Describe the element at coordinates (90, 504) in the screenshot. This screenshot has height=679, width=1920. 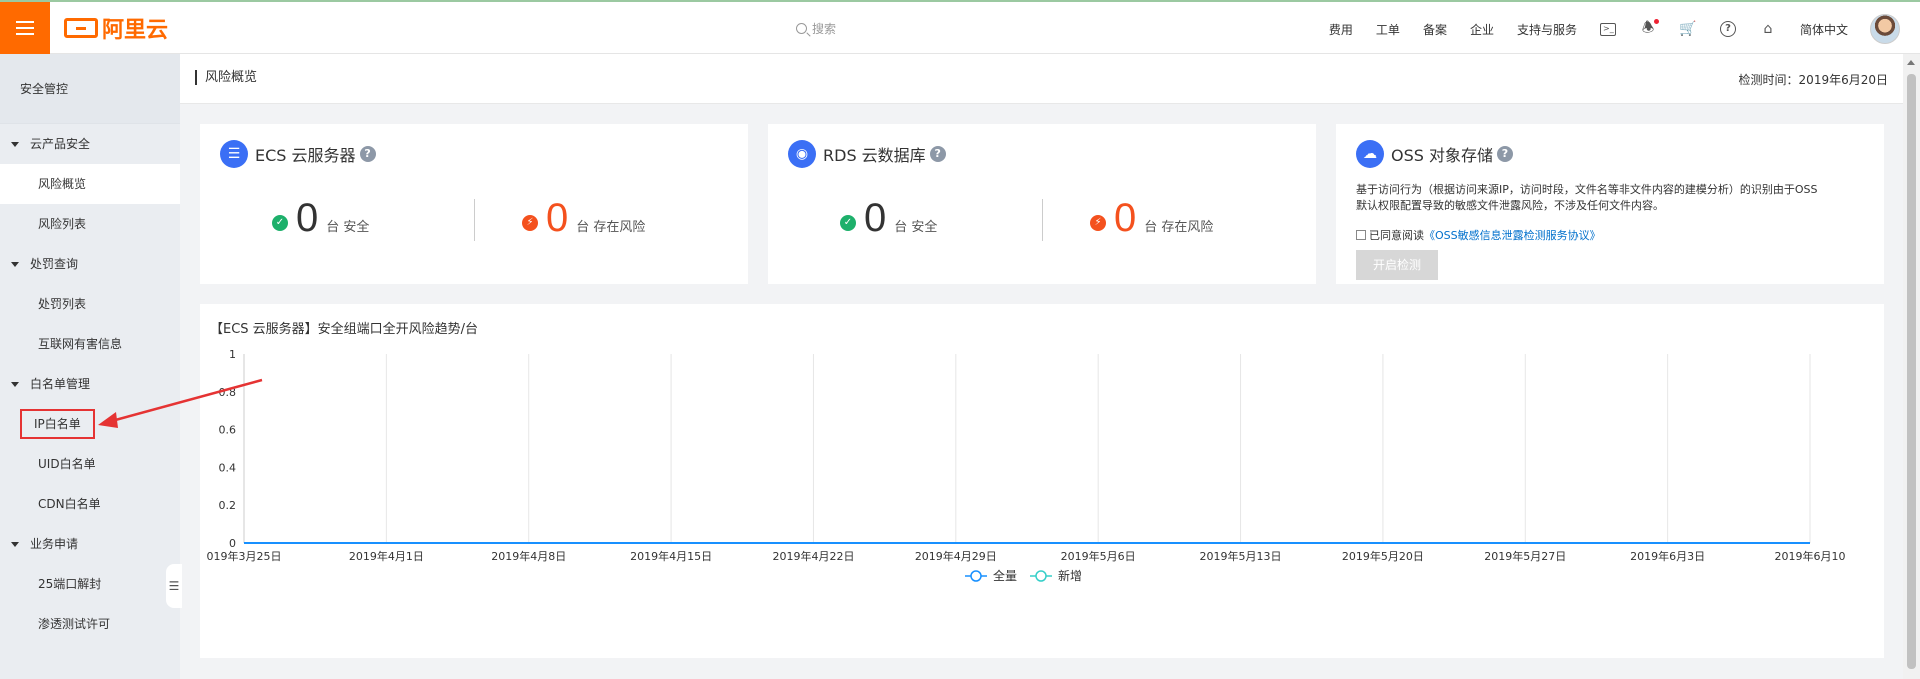
I see `sidebar-item-cdn-whitelist: CDN白名单` at that location.